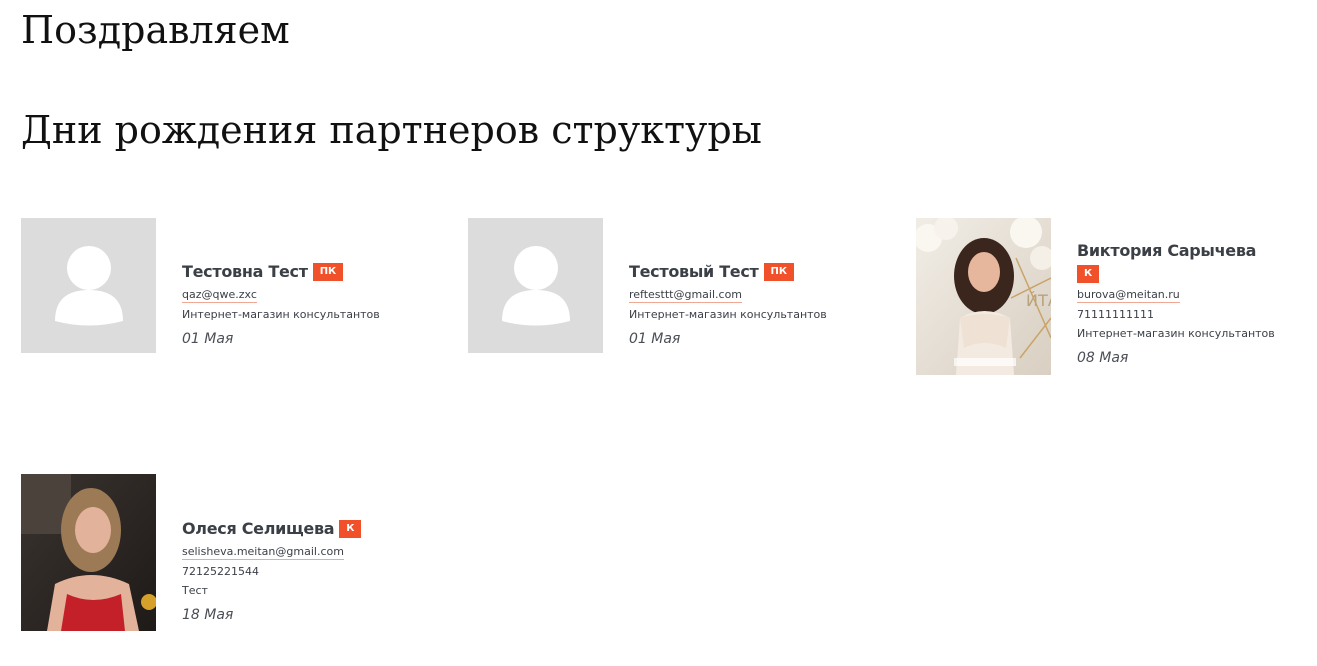  What do you see at coordinates (983, 296) in the screenshot?
I see `user-photo: ЙТА` at bounding box center [983, 296].